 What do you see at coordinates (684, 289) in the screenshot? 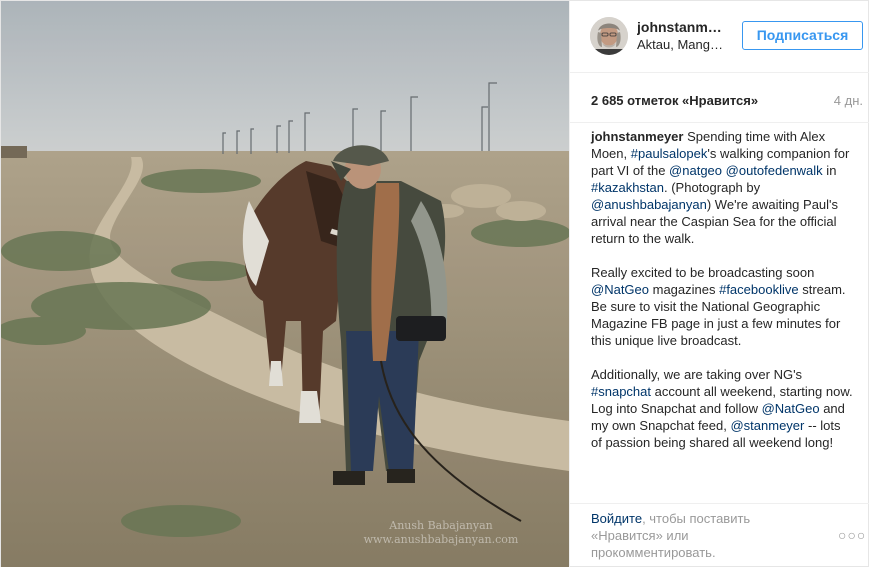
I see `caption-text: magazines` at bounding box center [684, 289].